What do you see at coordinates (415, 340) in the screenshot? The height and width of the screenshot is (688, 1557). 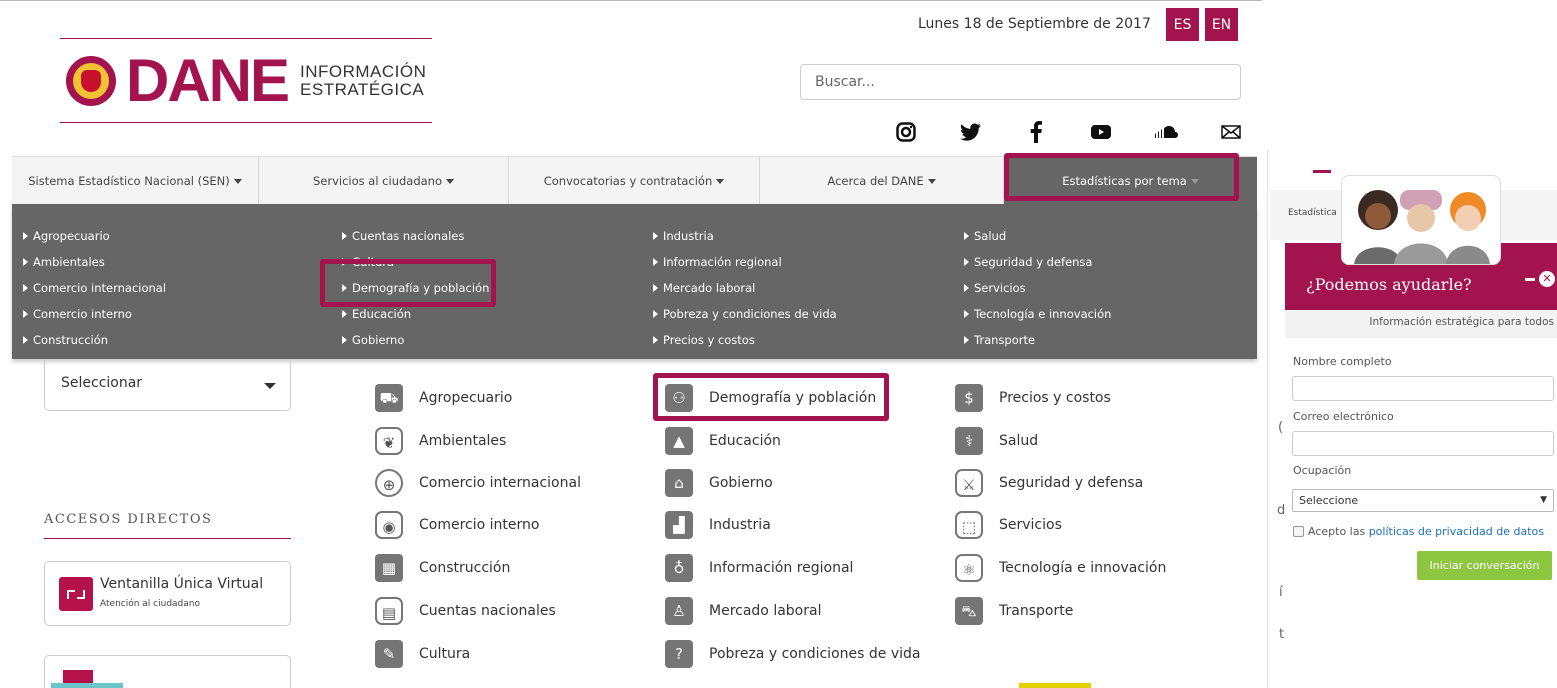 I see `menu-item: Gobierno` at bounding box center [415, 340].